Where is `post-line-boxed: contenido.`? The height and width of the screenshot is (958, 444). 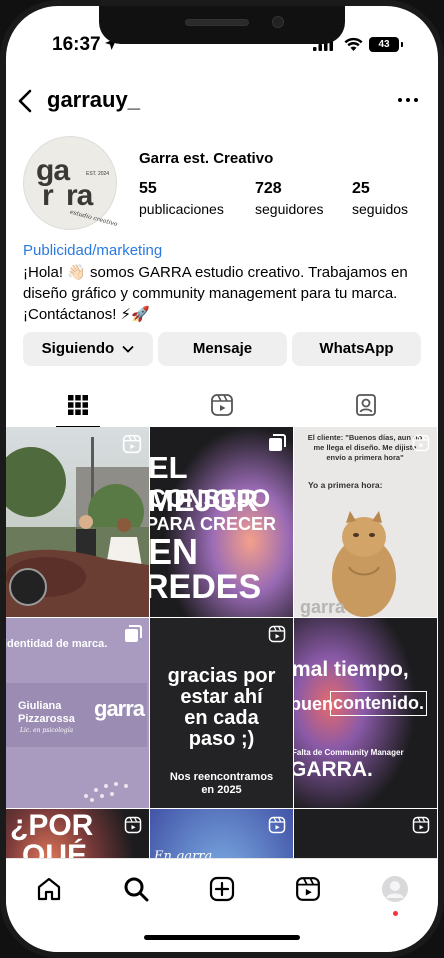 post-line-boxed: contenido. is located at coordinates (378, 703).